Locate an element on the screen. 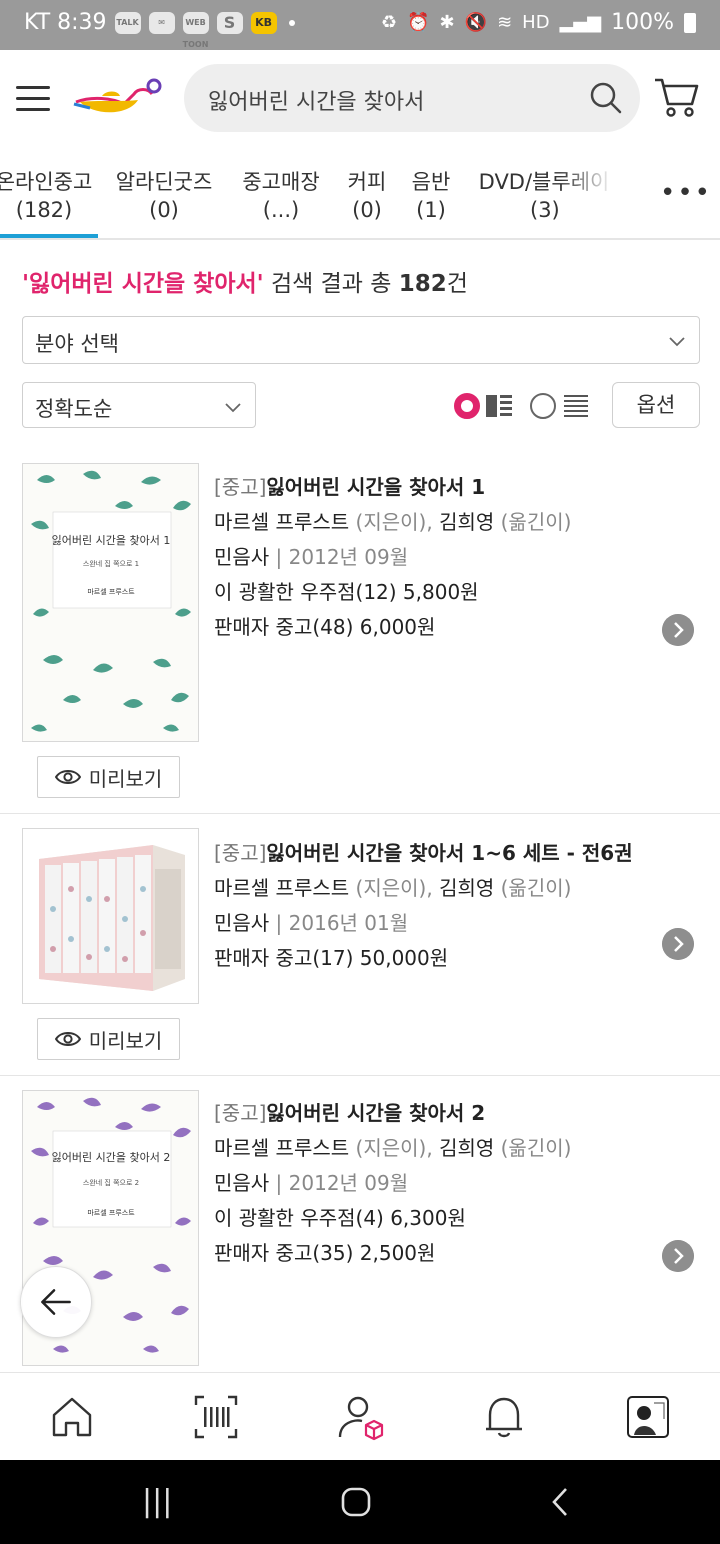 The image size is (720, 1544). item-seller-price: 판매자 중고(48) 6,000원 is located at coordinates (392, 627).